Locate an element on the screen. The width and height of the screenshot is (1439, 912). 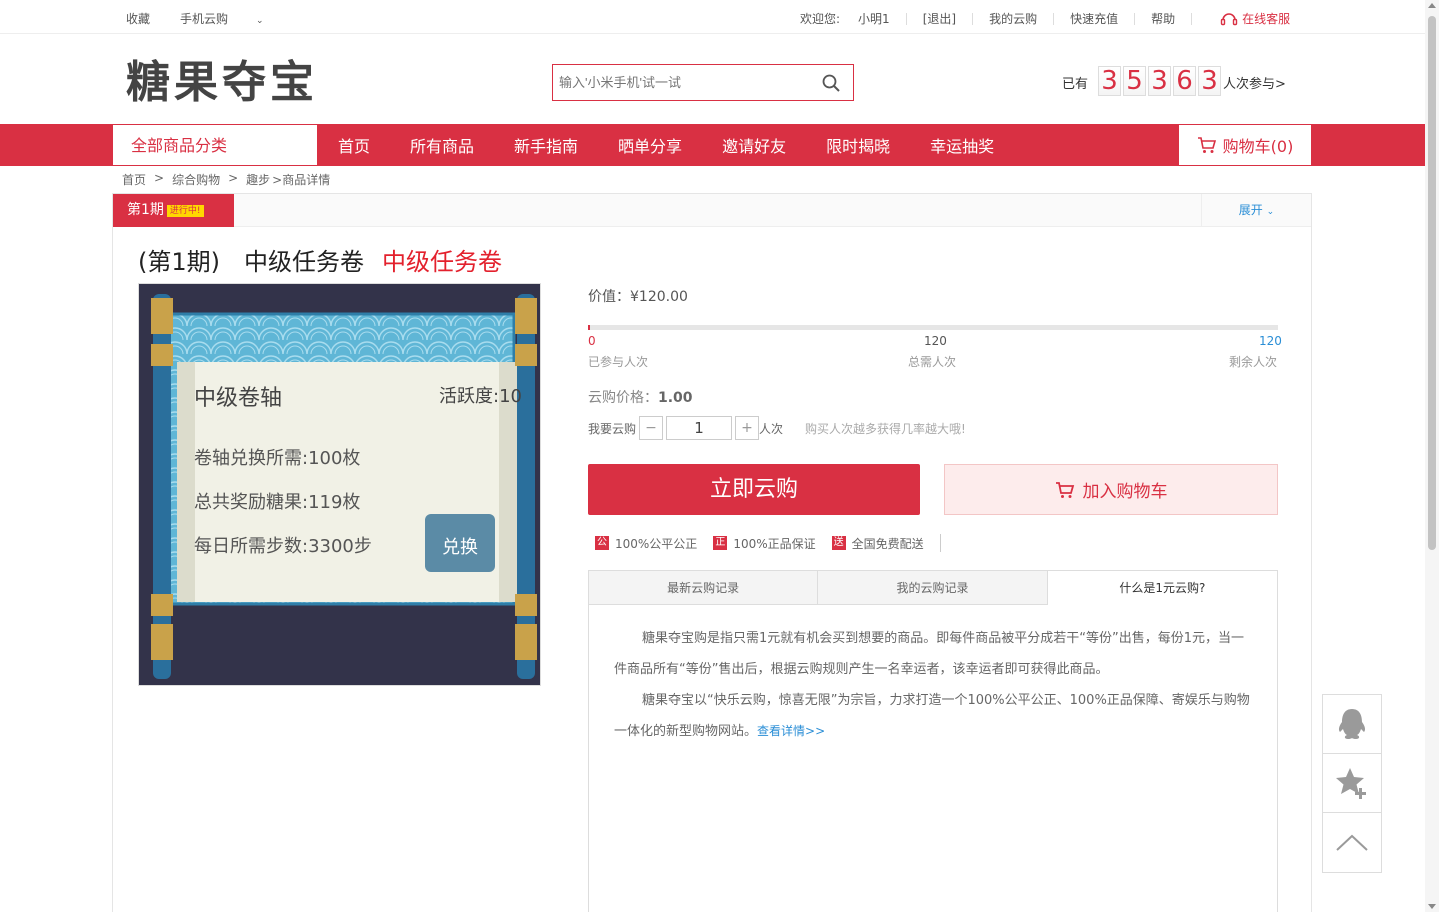
qq-button is located at coordinates (1352, 724).